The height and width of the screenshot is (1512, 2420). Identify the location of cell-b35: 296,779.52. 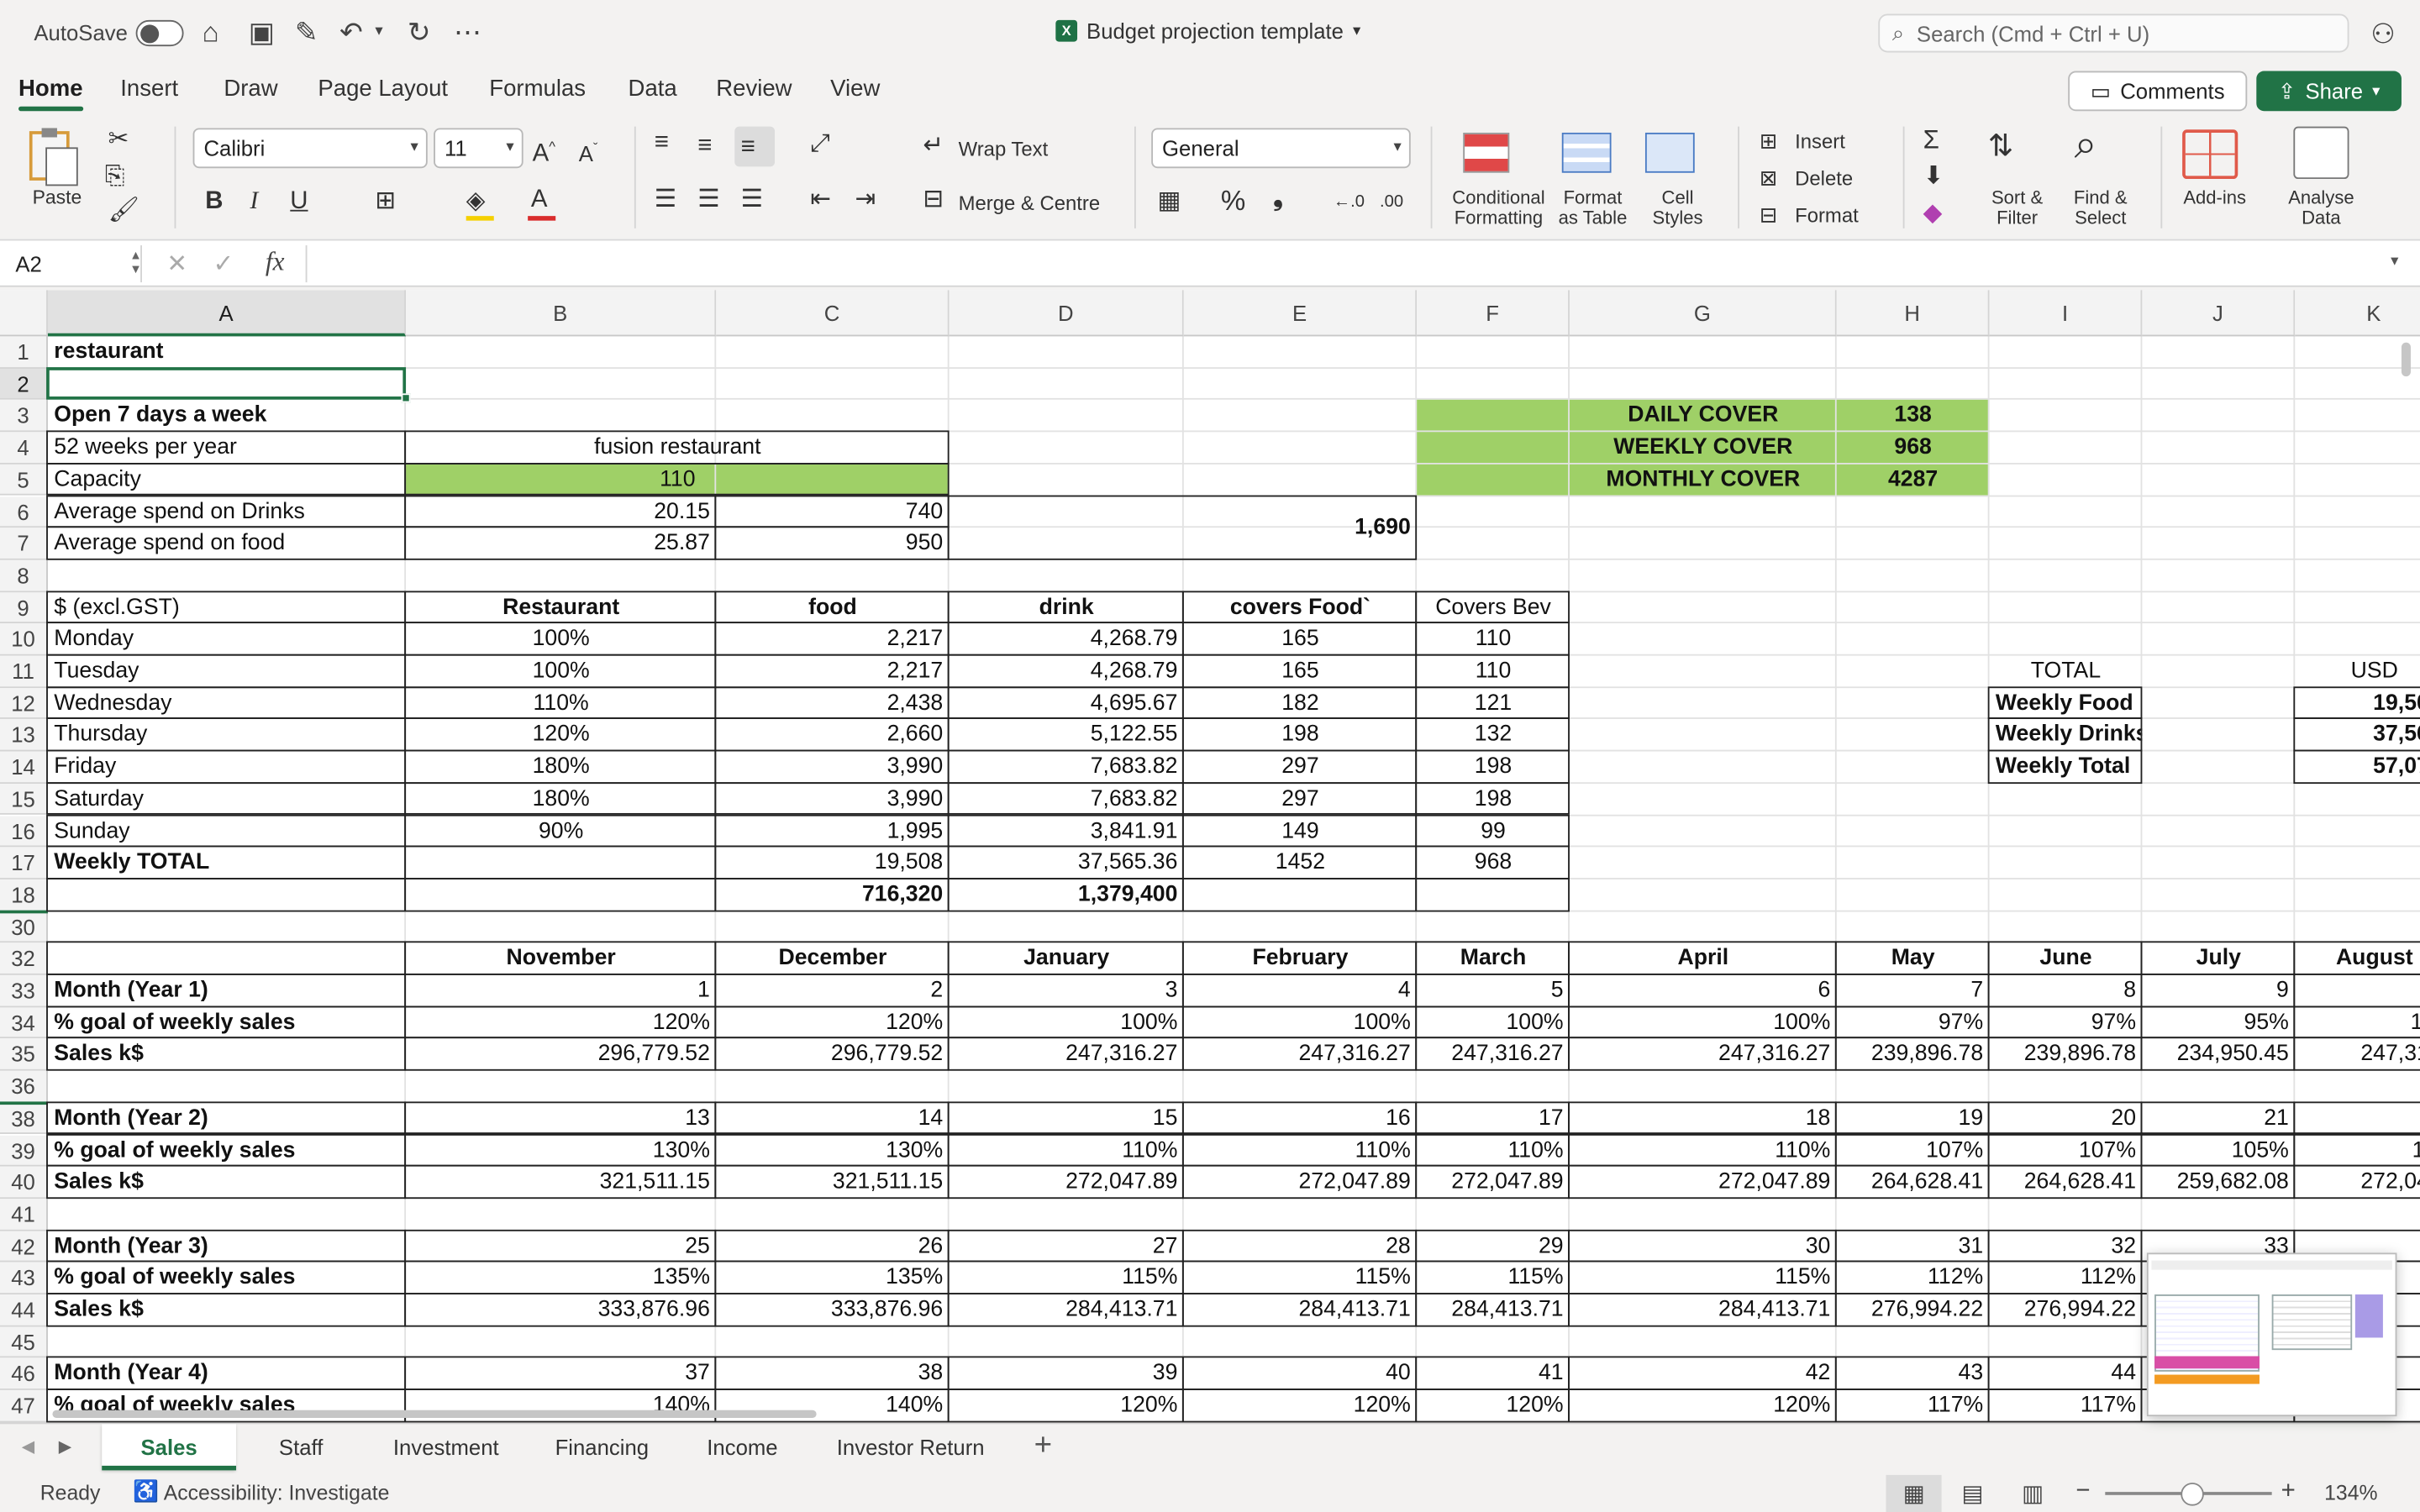
(561, 1055).